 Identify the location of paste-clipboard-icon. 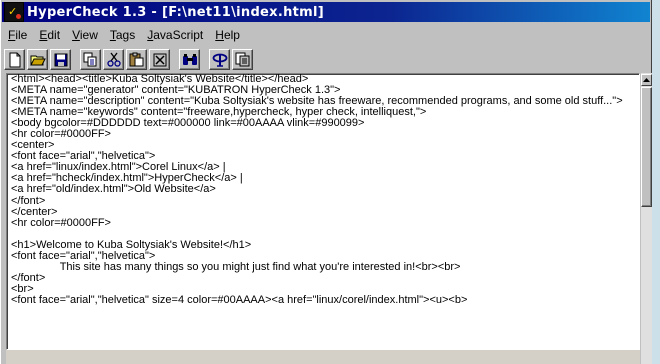
(136, 59).